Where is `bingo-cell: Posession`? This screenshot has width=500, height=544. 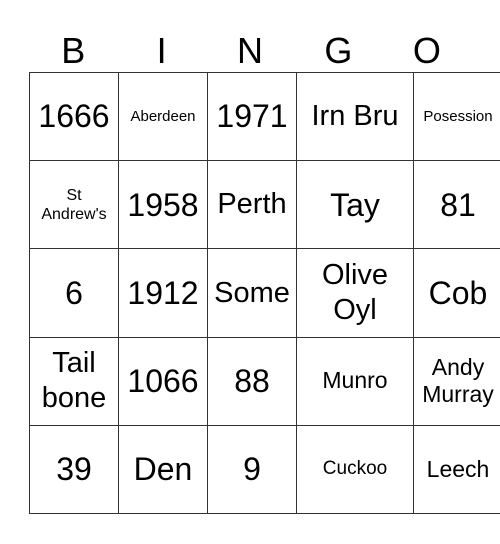
bingo-cell: Posession is located at coordinates (456, 116).